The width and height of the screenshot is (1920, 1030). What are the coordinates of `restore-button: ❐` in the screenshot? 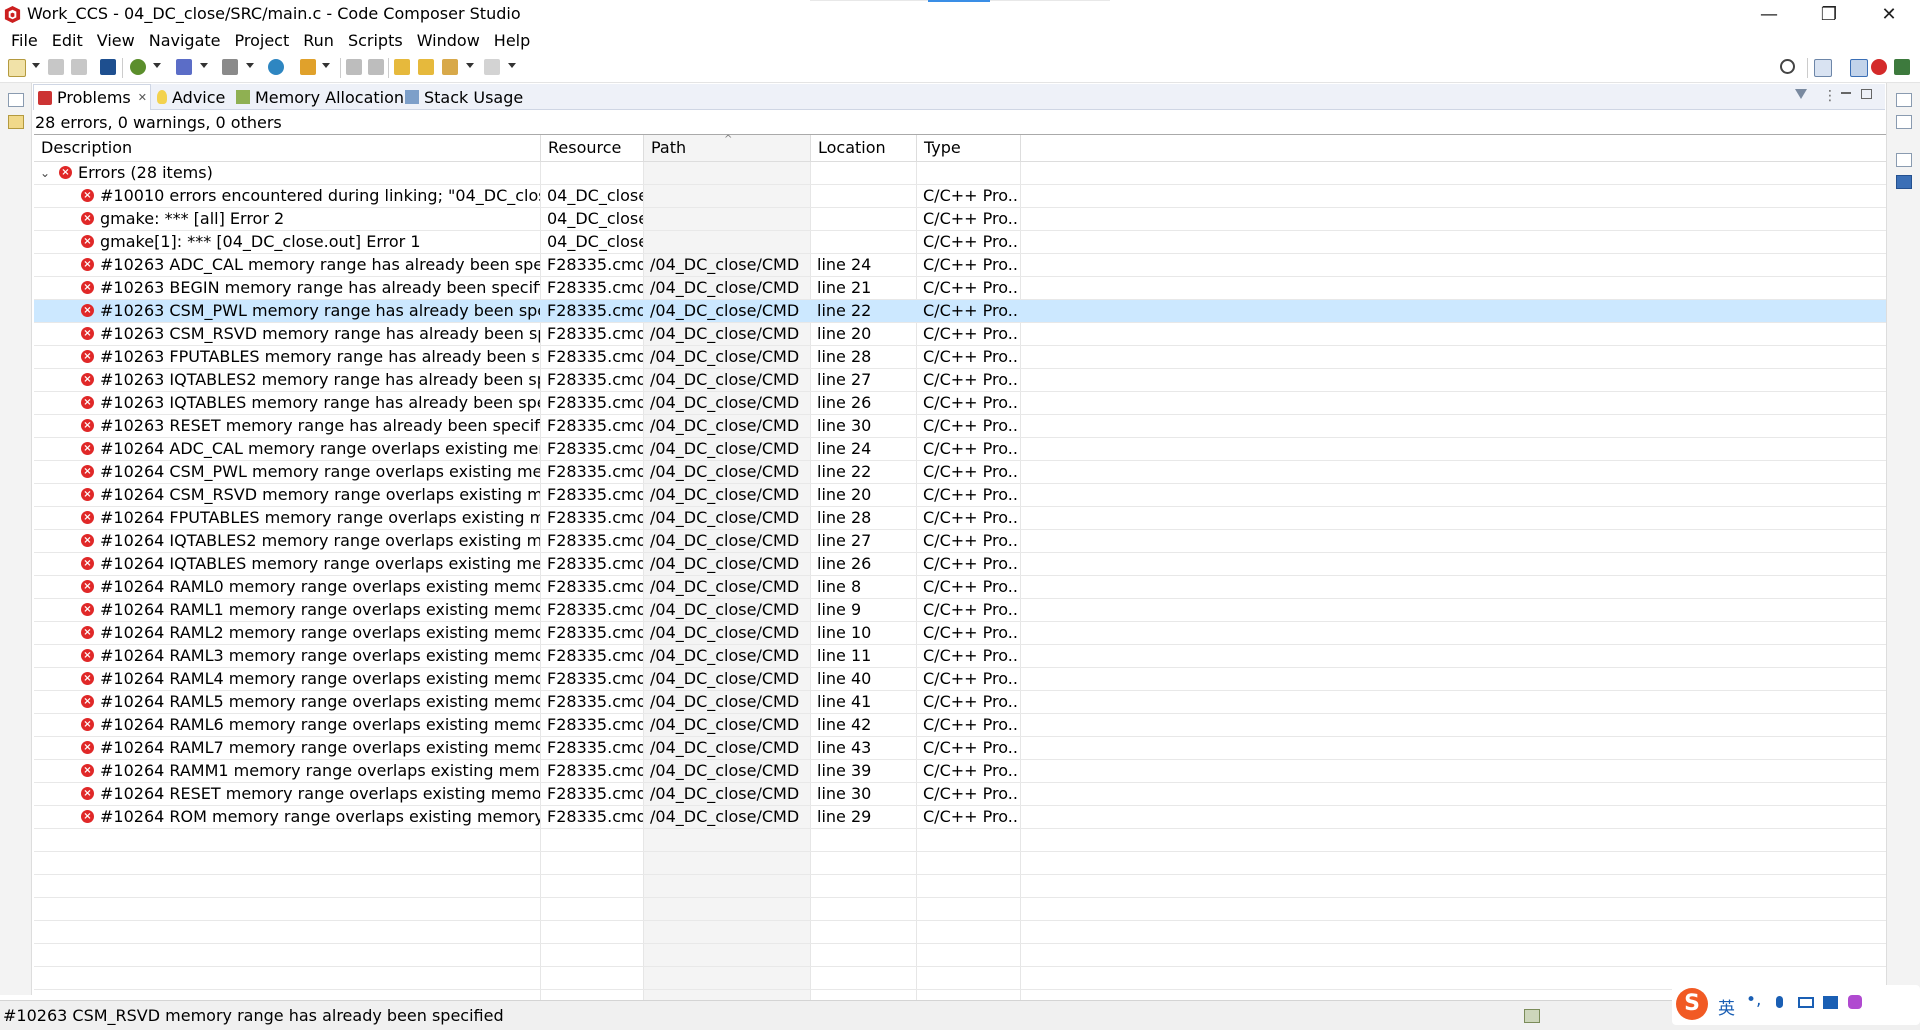 It's located at (1829, 14).